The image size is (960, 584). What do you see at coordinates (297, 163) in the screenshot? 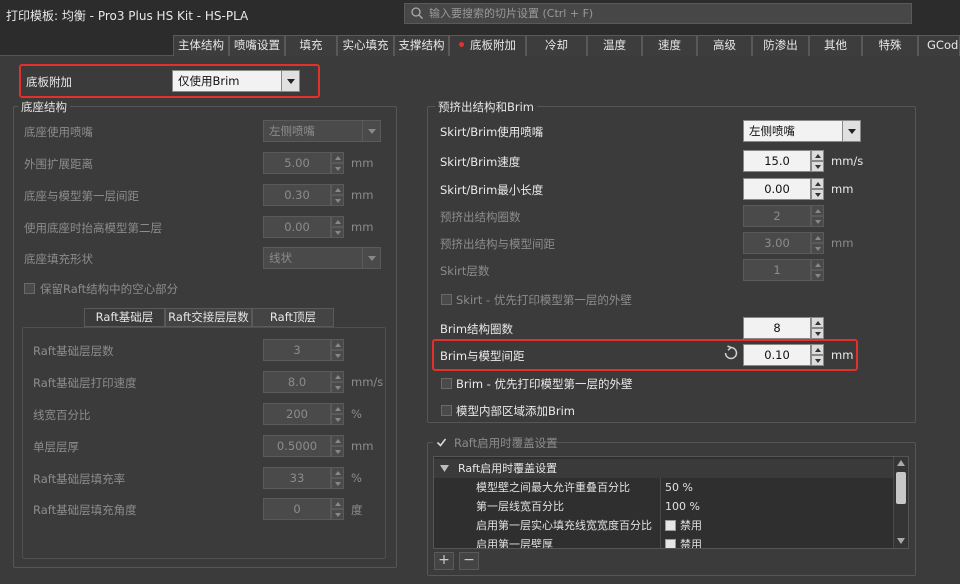
I see `raft-offset-field: 5.00` at bounding box center [297, 163].